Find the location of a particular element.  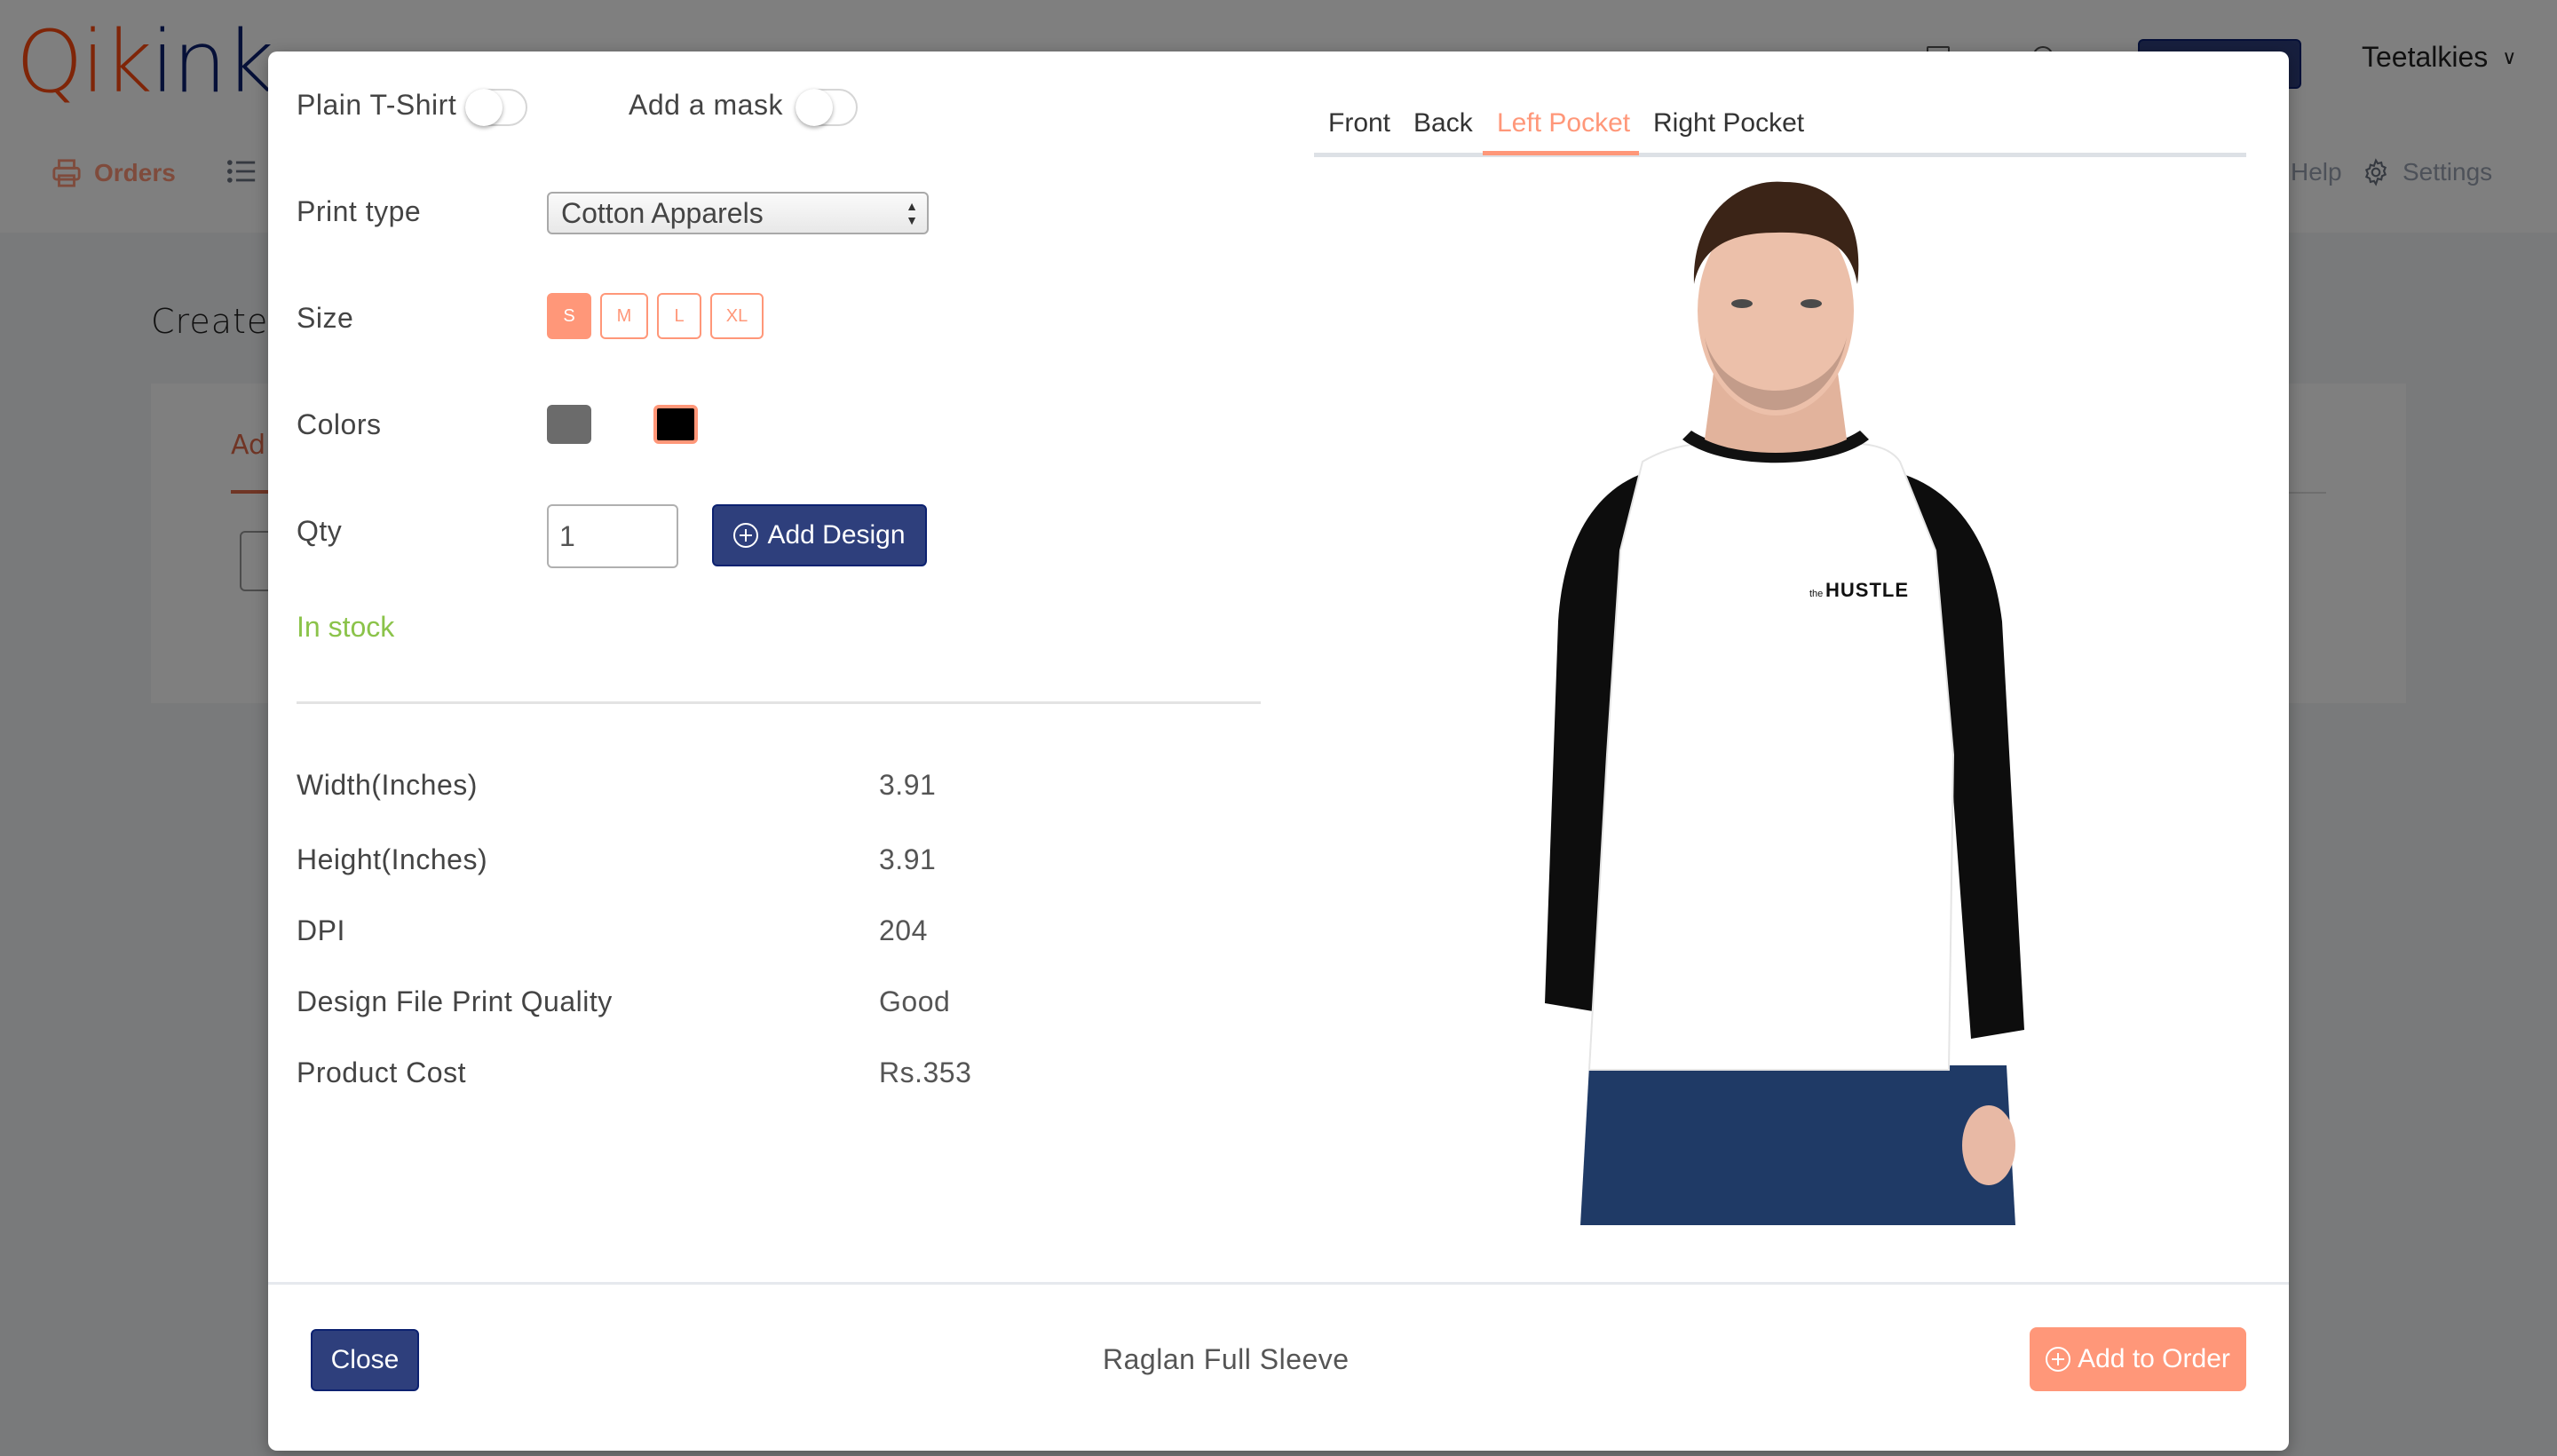

eye-right is located at coordinates (1811, 303).